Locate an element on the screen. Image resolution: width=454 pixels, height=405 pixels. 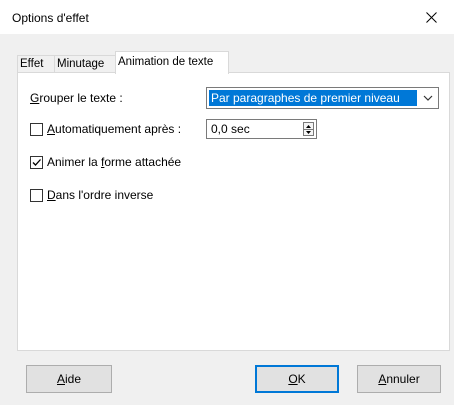
tab-label: Minutage is located at coordinates (81, 64).